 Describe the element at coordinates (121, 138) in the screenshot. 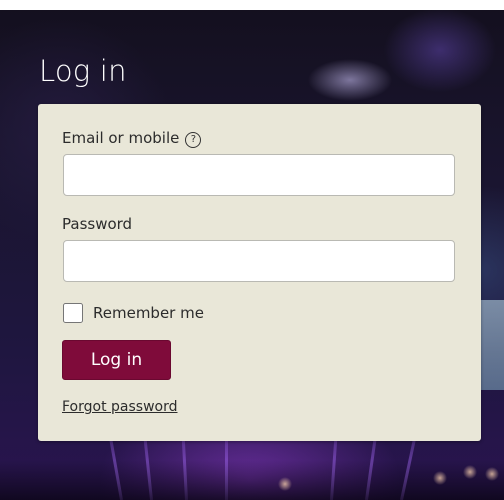

I see `email-label-text: Email or mobile` at that location.